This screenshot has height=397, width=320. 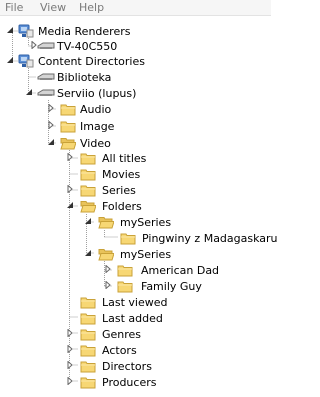 I want to click on tree-label: Family Guy, so click(x=171, y=286).